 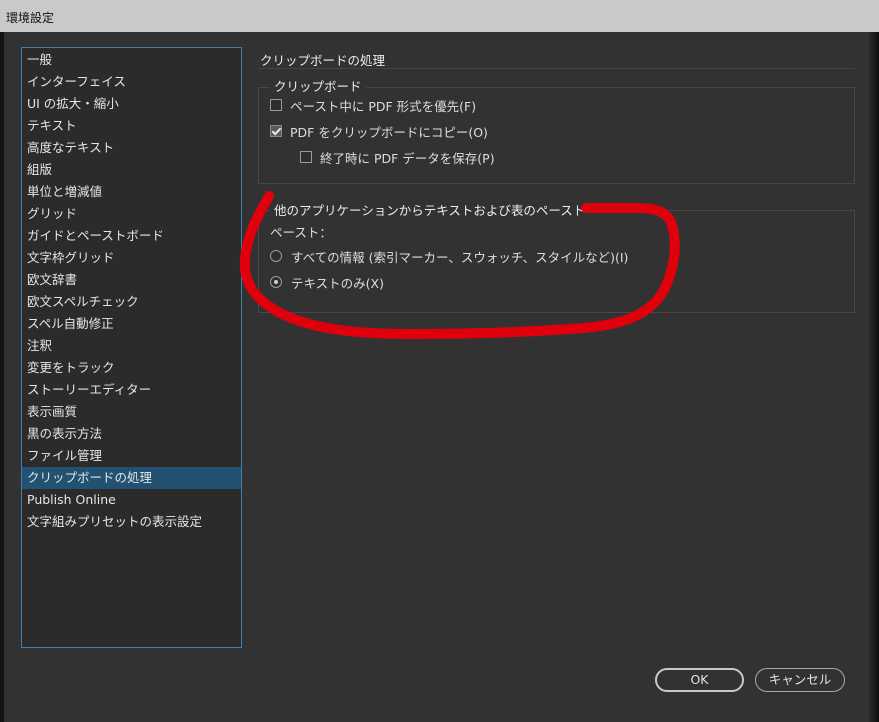 What do you see at coordinates (131, 390) in the screenshot?
I see `sidebar-item-story-editor: ストーリーエディター` at bounding box center [131, 390].